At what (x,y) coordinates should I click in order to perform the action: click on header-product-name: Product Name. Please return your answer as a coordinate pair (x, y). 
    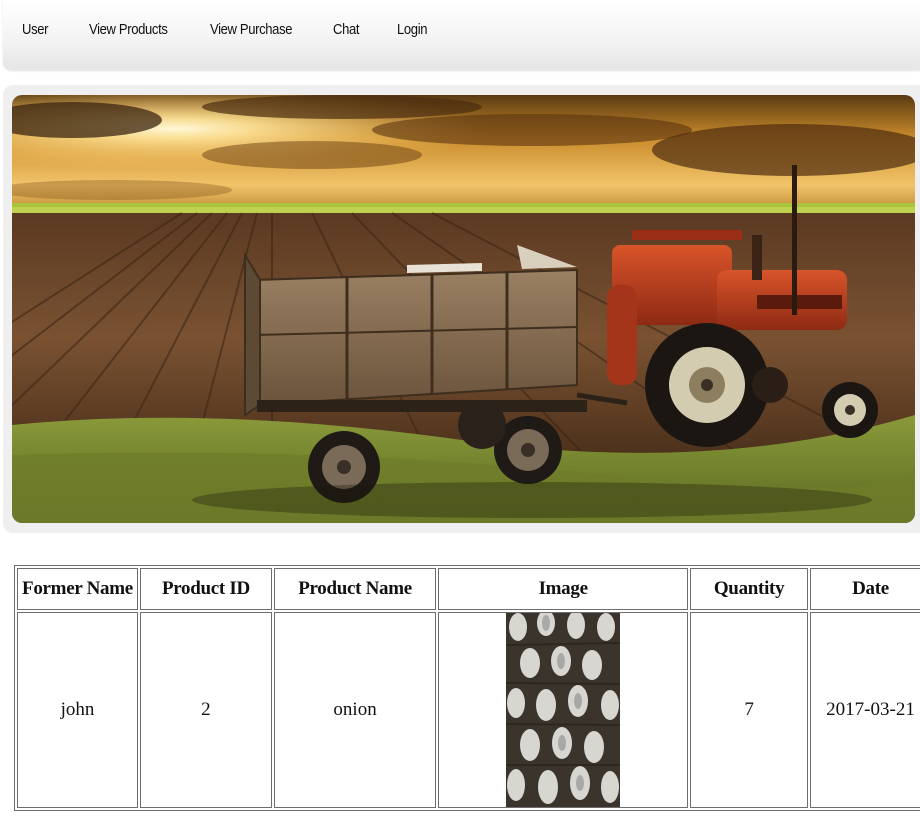
    Looking at the image, I should click on (355, 589).